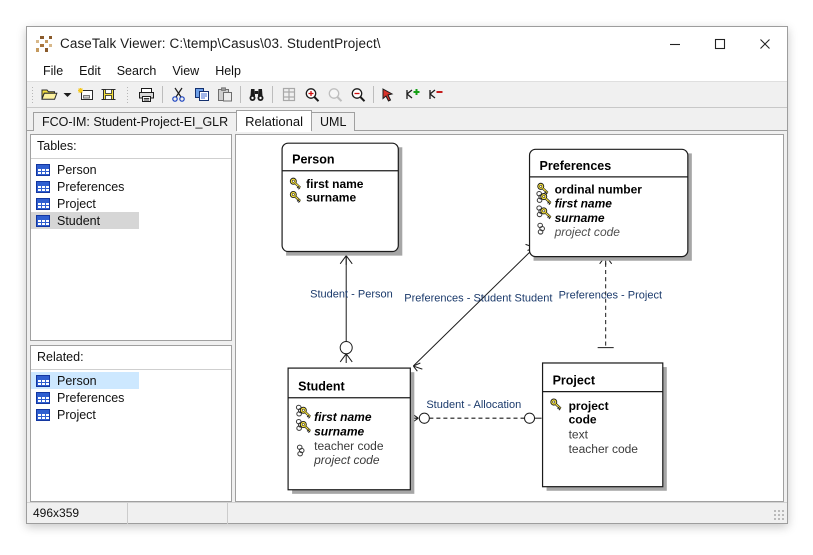 This screenshot has width=813, height=555. What do you see at coordinates (764, 43) in the screenshot?
I see `close-icon` at bounding box center [764, 43].